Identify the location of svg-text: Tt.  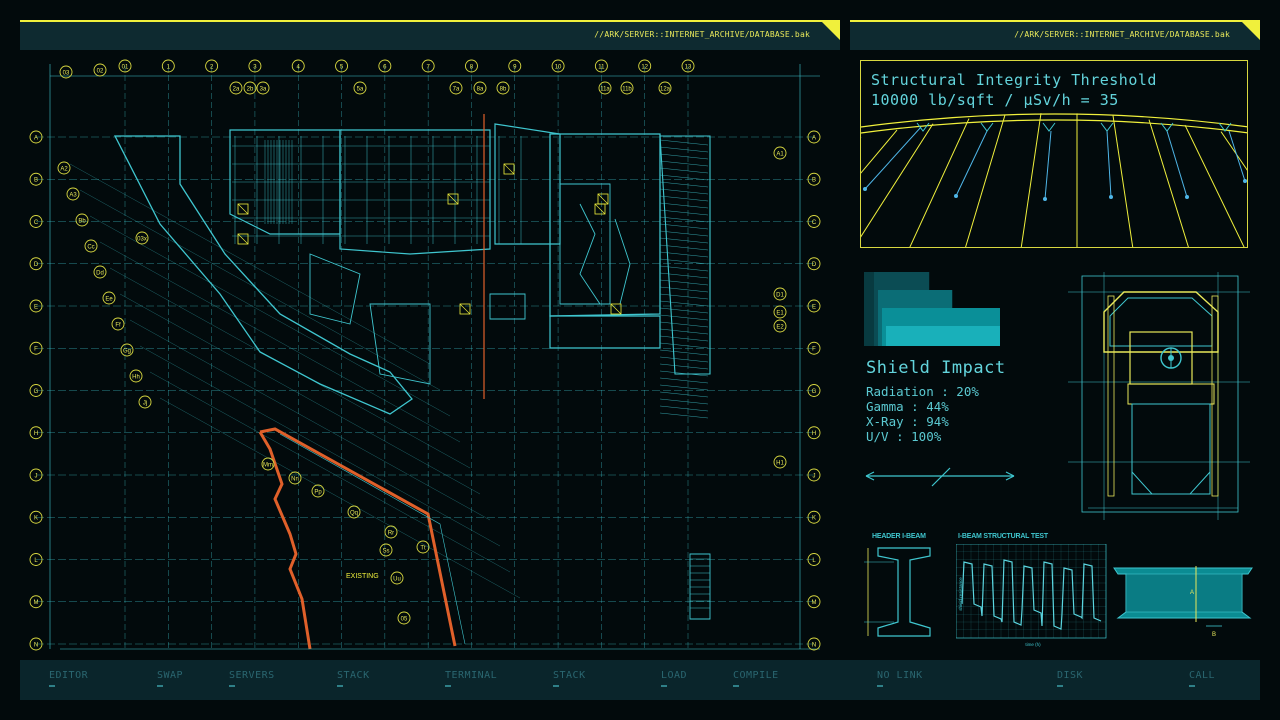
(423, 548).